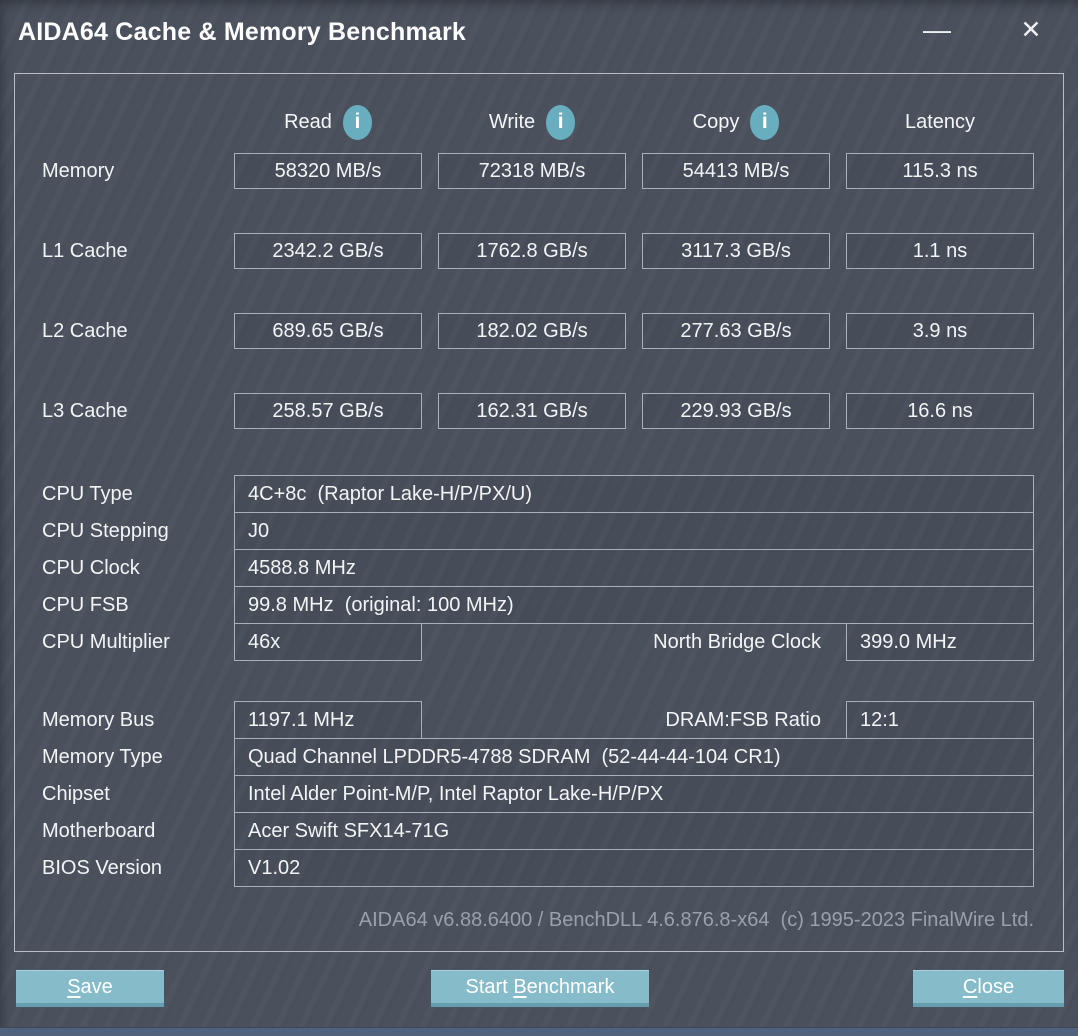 This screenshot has width=1078, height=1036. I want to click on value-dram-fsb-ratio: 12:1, so click(940, 720).